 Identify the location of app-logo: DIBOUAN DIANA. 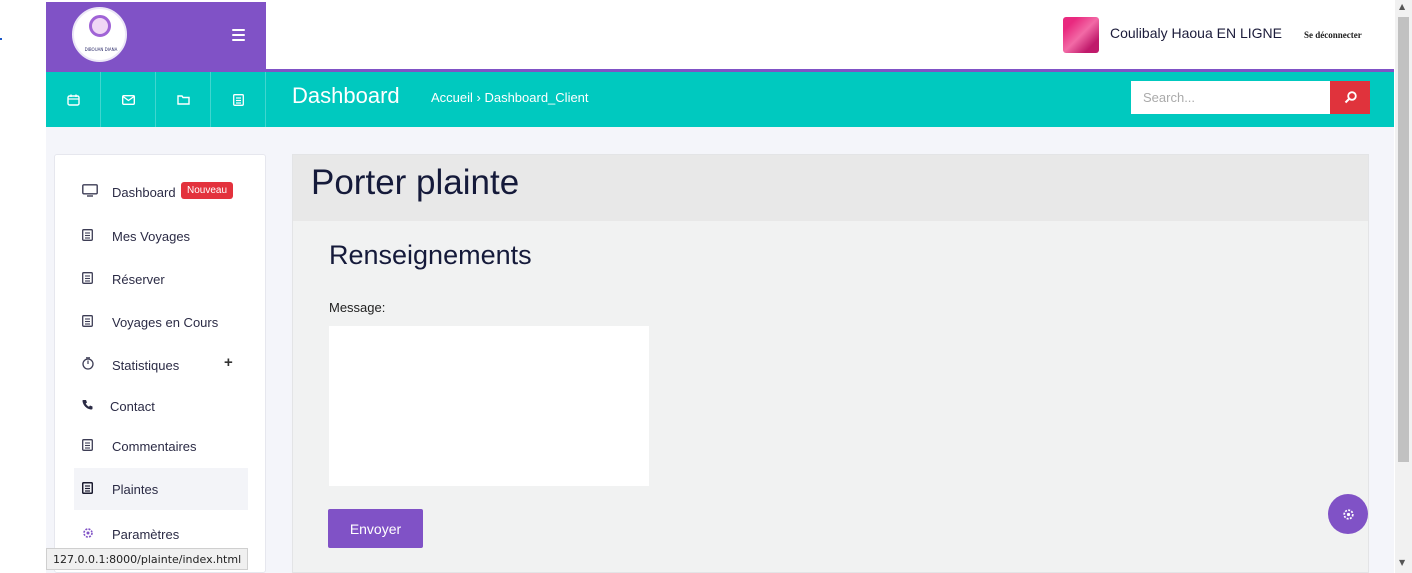
(99, 34).